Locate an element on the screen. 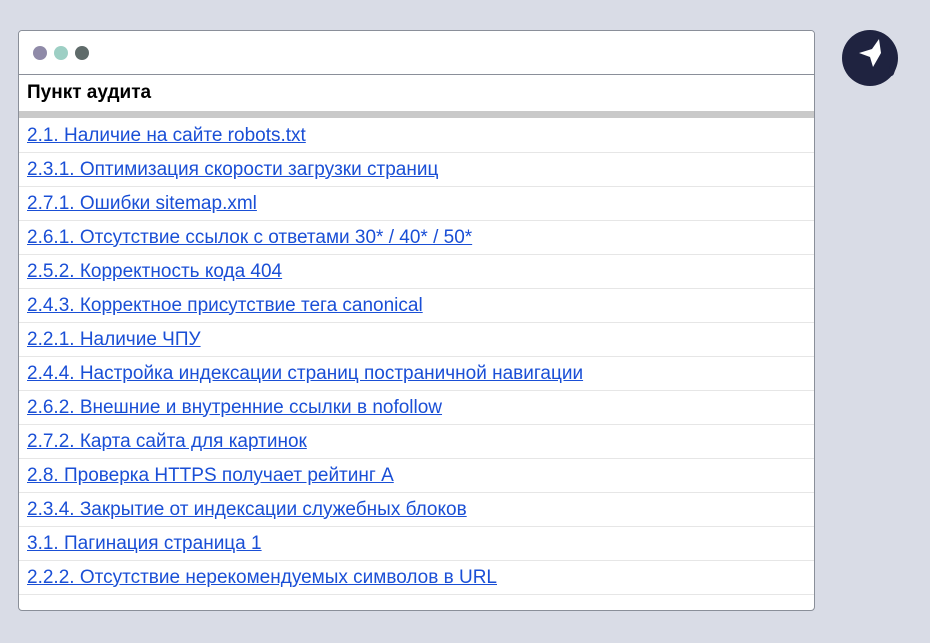  audit-item-link: 2.5.2. Корректность кода 404 is located at coordinates (154, 272).